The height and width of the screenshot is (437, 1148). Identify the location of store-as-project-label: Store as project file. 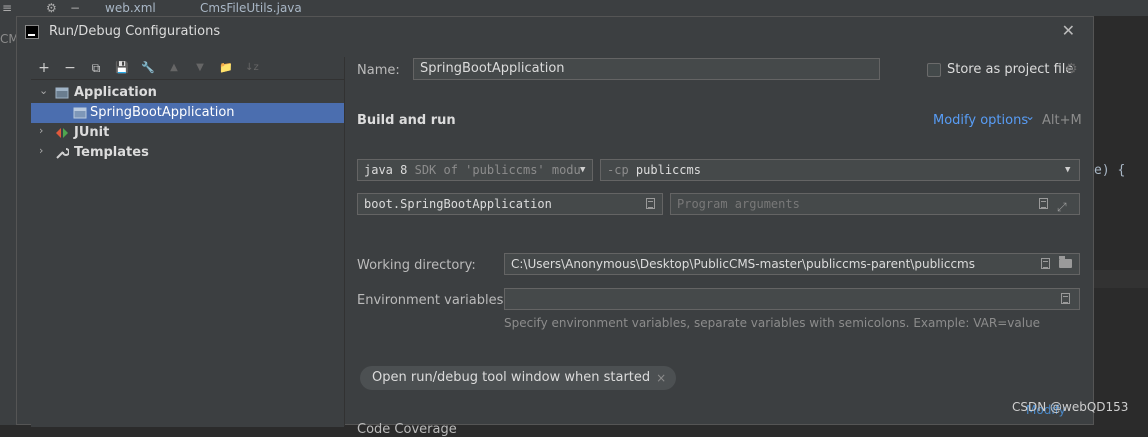
(1010, 69).